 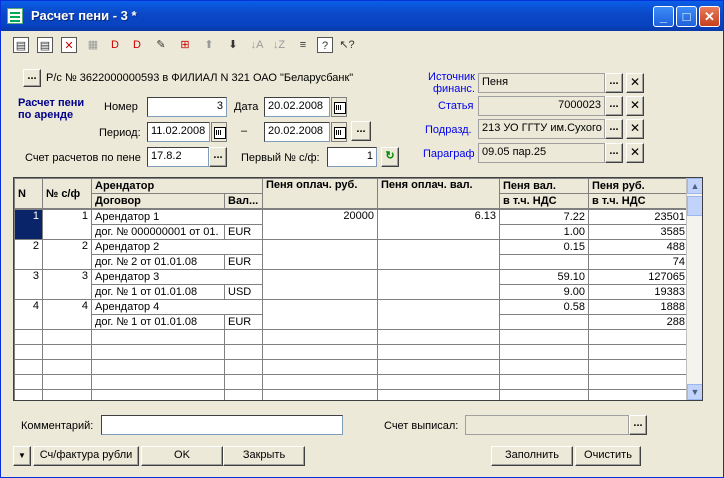 What do you see at coordinates (694, 206) in the screenshot?
I see `scroll-thumb` at bounding box center [694, 206].